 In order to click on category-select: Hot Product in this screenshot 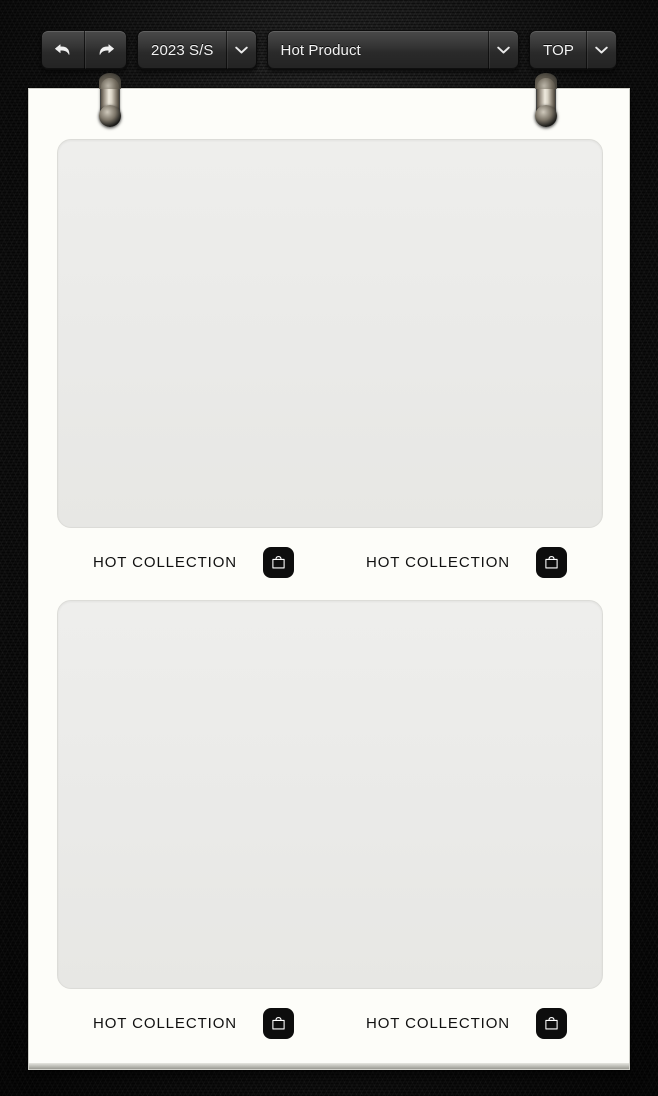, I will do `click(393, 50)`.